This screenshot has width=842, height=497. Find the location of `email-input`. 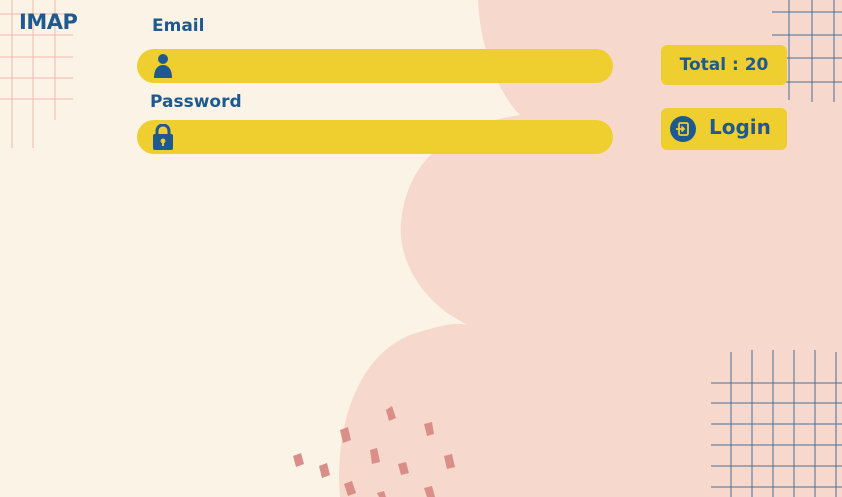

email-input is located at coordinates (394, 67).